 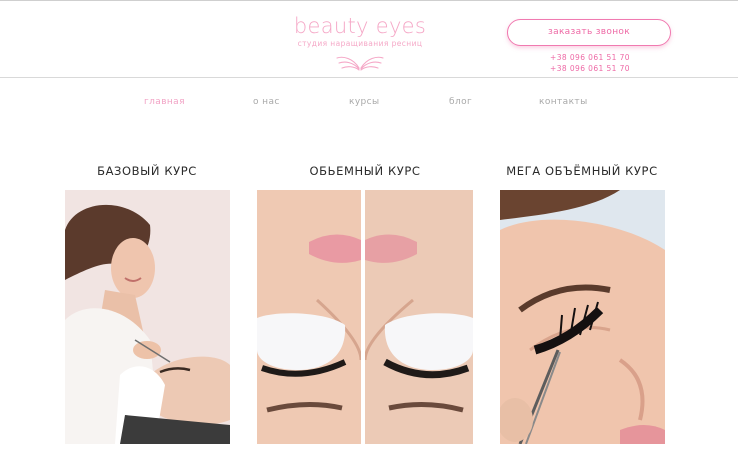 I want to click on header-divider, so click(x=369, y=77).